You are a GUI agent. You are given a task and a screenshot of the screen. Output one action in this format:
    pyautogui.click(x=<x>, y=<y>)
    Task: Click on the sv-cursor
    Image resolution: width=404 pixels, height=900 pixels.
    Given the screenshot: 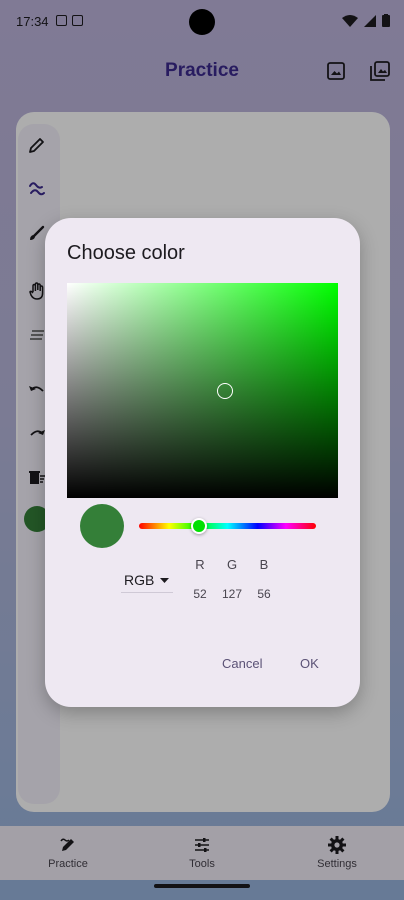 What is the action you would take?
    pyautogui.click(x=225, y=391)
    